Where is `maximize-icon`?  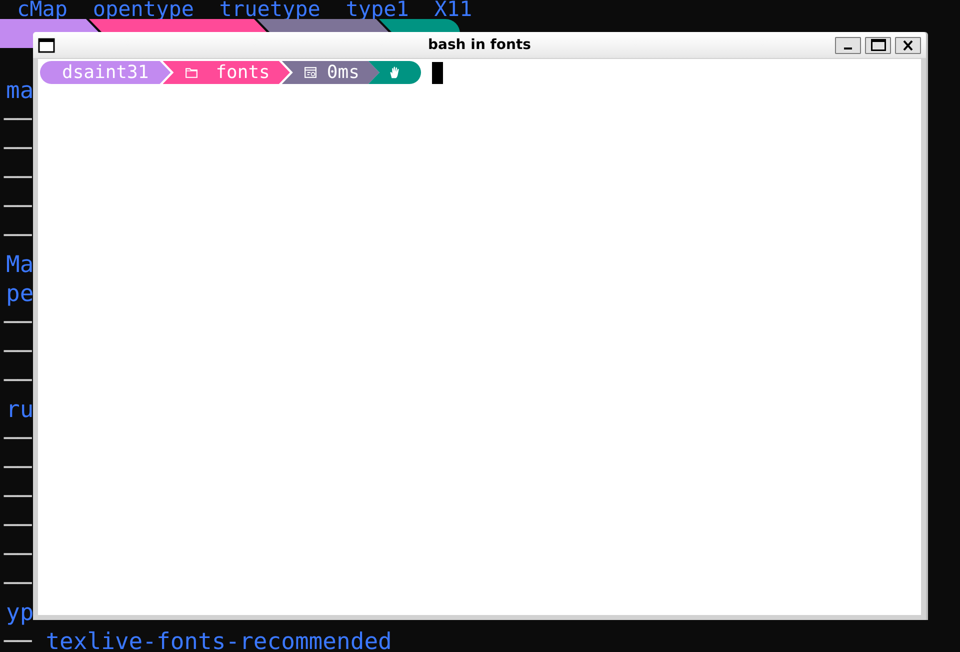
maximize-icon is located at coordinates (878, 45).